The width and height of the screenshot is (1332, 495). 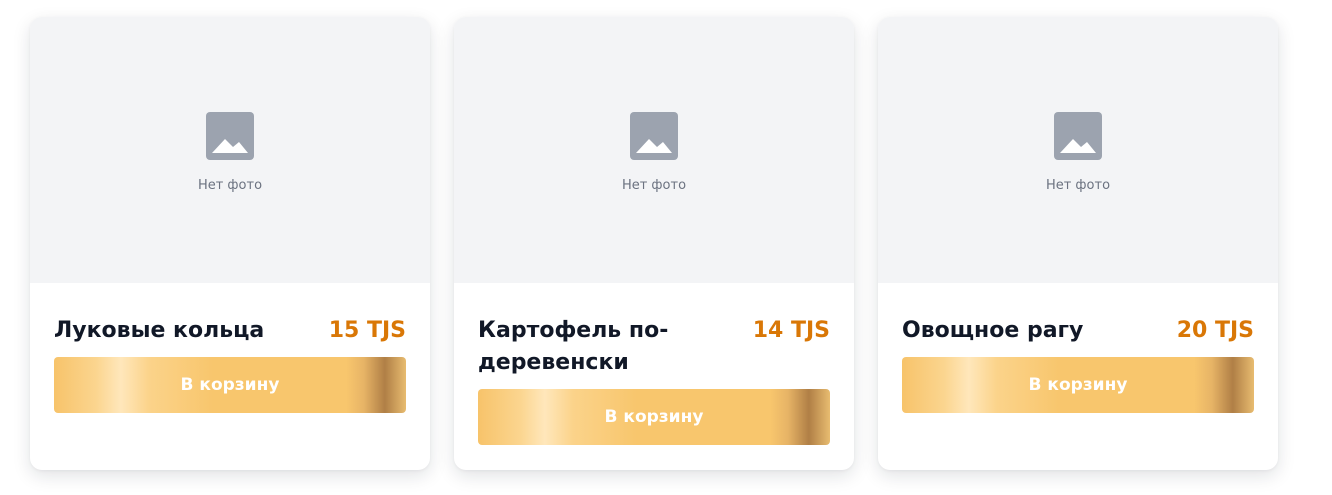 What do you see at coordinates (1078, 348) in the screenshot?
I see `product-info: Овощное рагу 20 TJS В корзину` at bounding box center [1078, 348].